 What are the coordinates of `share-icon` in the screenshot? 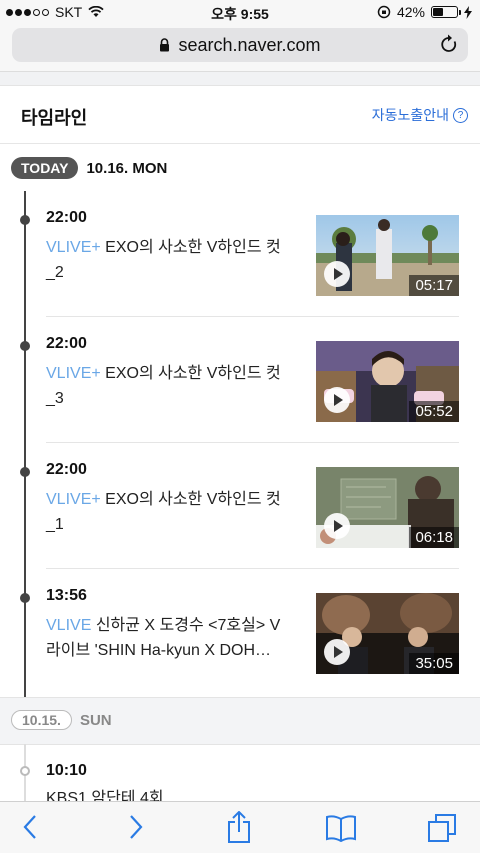 It's located at (239, 827).